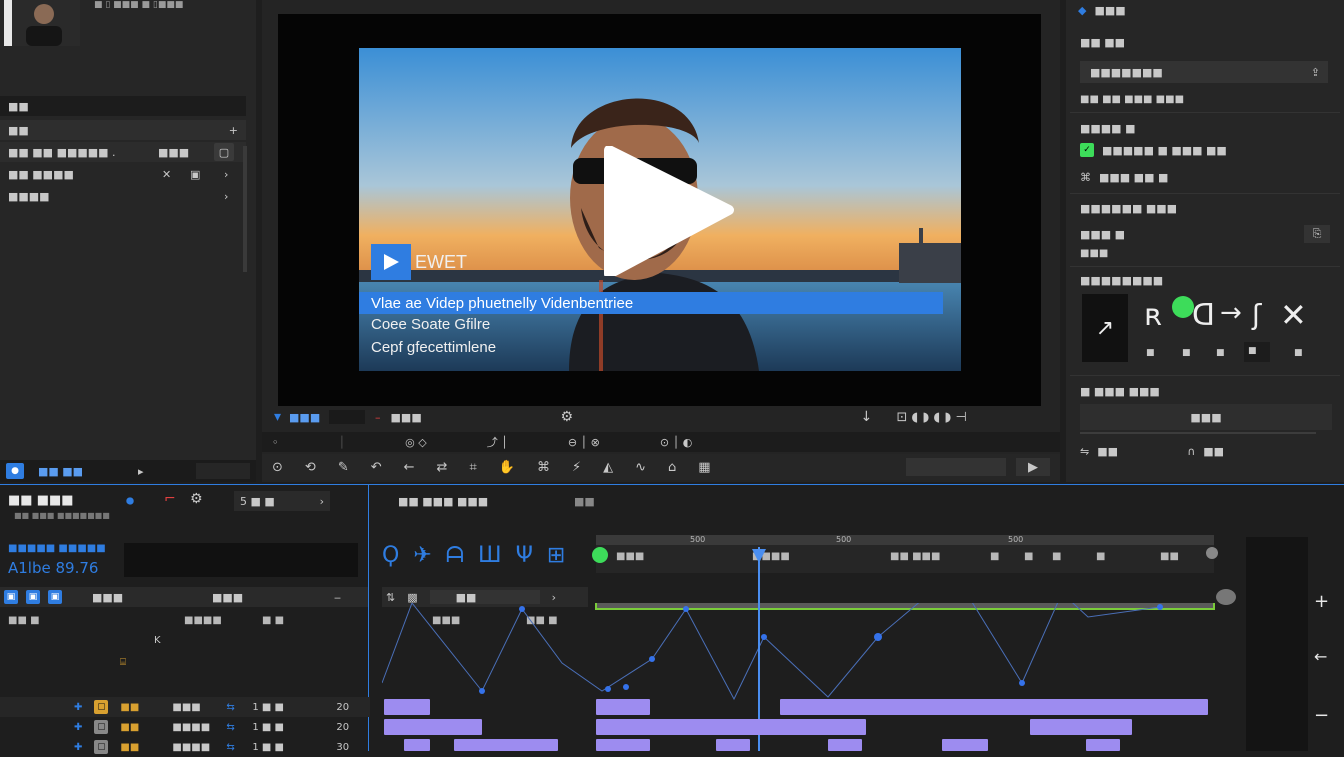  Describe the element at coordinates (1231, 313) in the screenshot. I see `effect-glyph: →` at that location.